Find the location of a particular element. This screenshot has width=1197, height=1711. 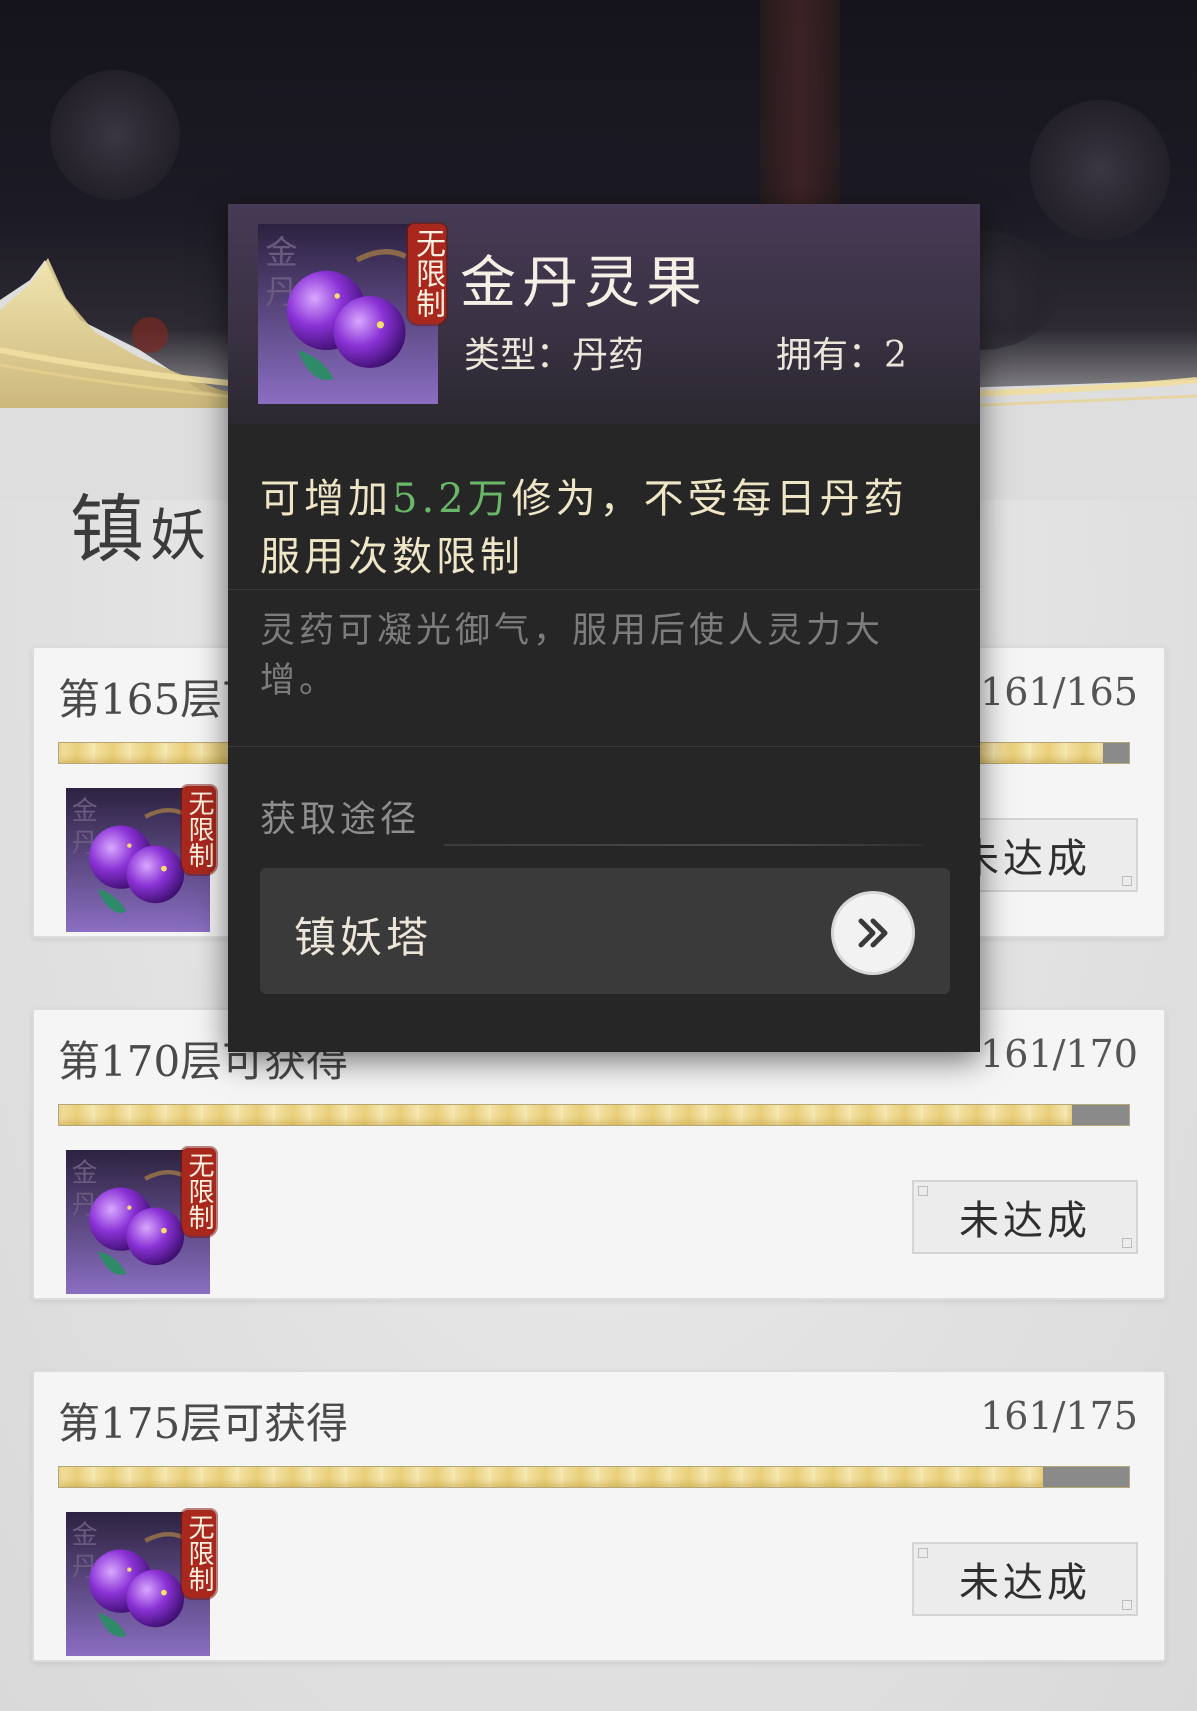

source-row-tower: 镇妖塔 is located at coordinates (605, 931).